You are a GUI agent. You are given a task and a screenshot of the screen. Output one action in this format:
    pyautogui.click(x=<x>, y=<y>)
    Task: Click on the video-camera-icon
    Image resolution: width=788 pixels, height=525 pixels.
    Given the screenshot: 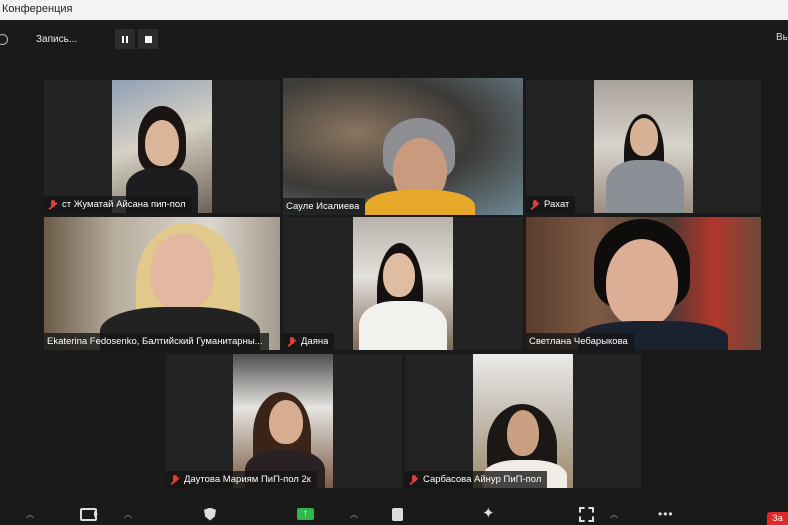 What is the action you would take?
    pyautogui.click(x=89, y=514)
    